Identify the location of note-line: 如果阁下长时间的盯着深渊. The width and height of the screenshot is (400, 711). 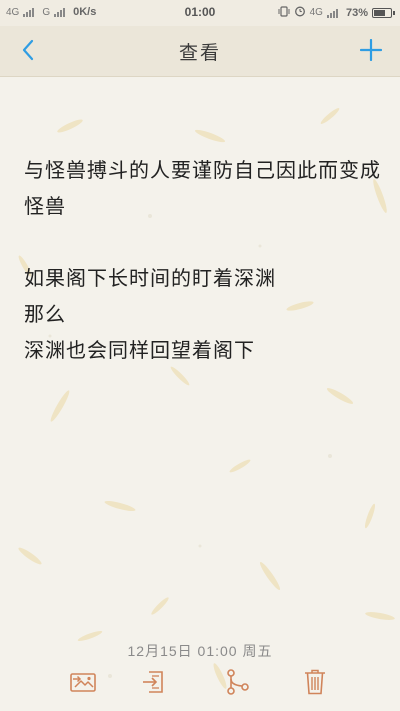
(150, 278).